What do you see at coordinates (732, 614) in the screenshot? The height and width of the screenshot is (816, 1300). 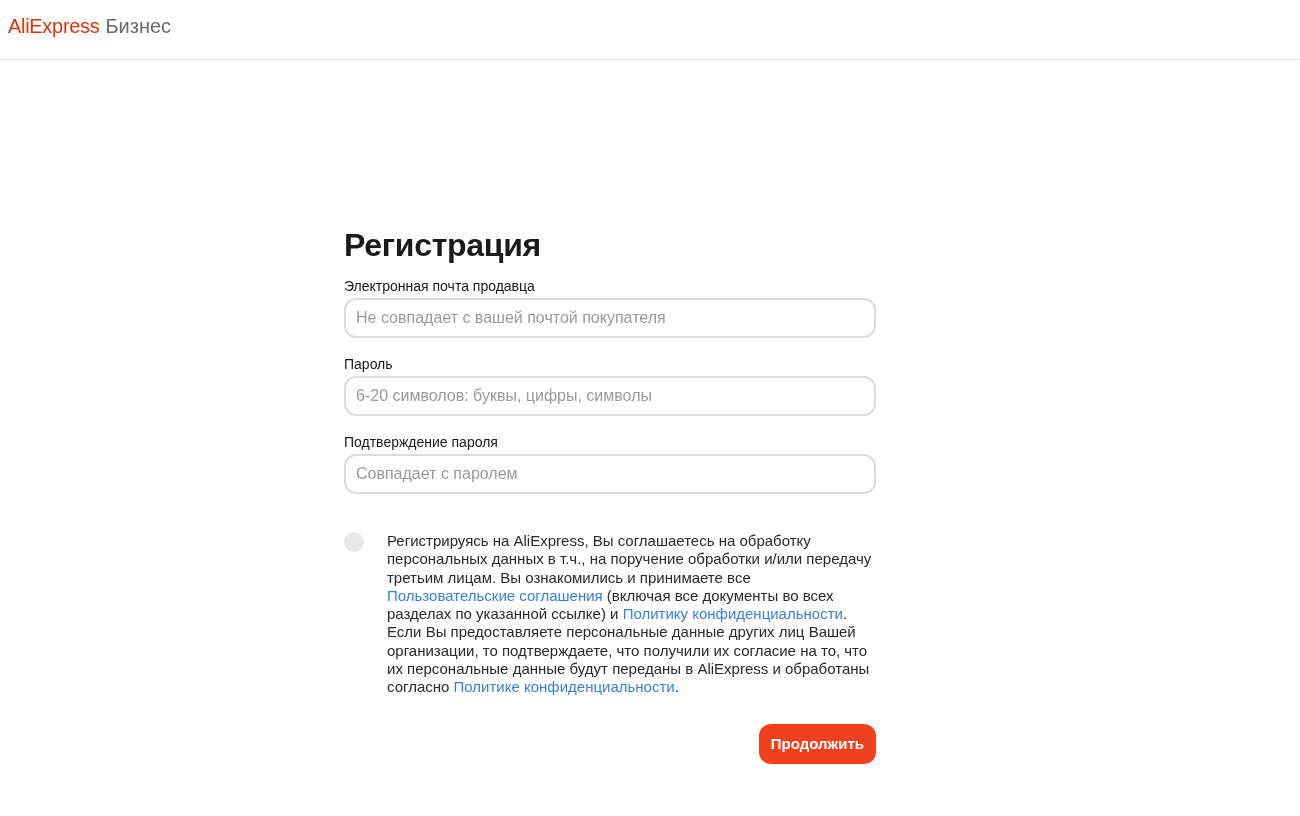 I see `consent-link: Политику конфиденциальности` at bounding box center [732, 614].